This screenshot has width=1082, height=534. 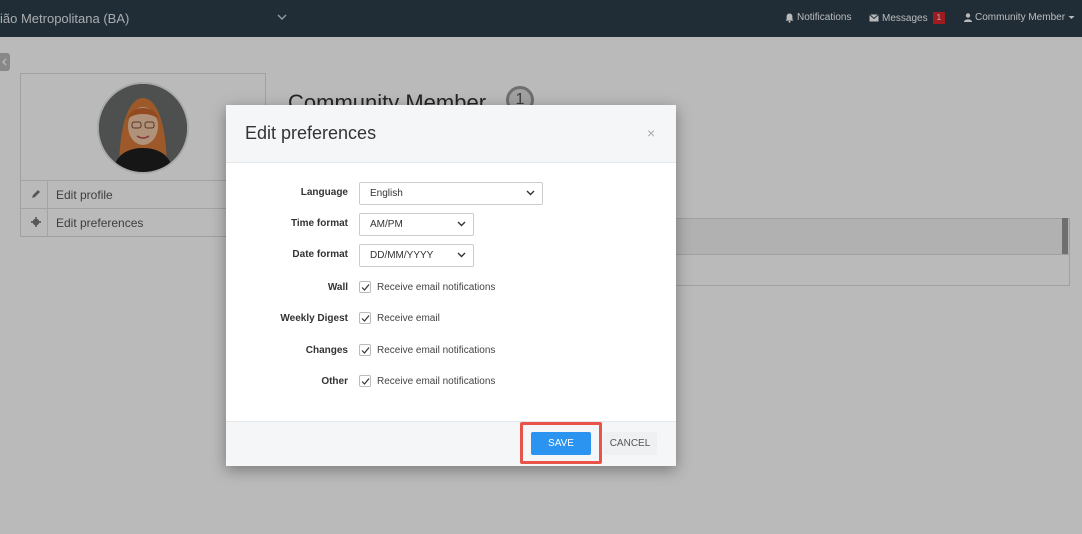 I want to click on changes-label: Changes, so click(x=326, y=350).